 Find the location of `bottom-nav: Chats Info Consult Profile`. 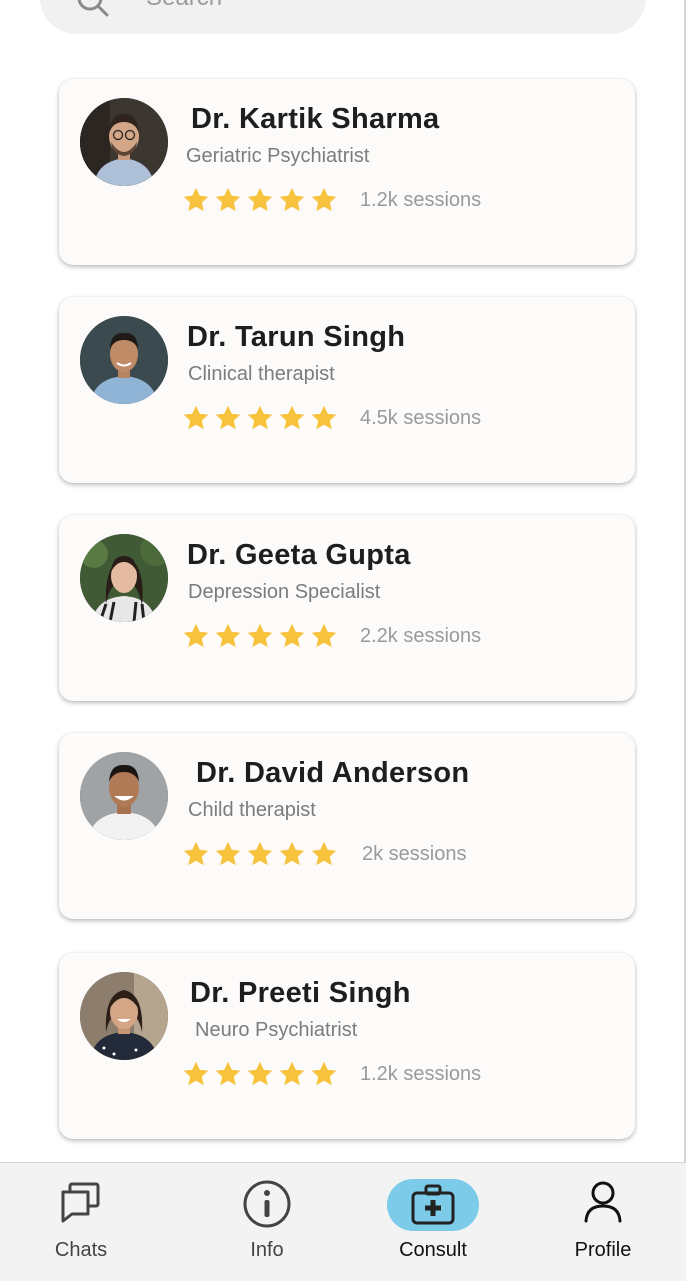

bottom-nav: Chats Info Consult Profile is located at coordinates (343, 1221).